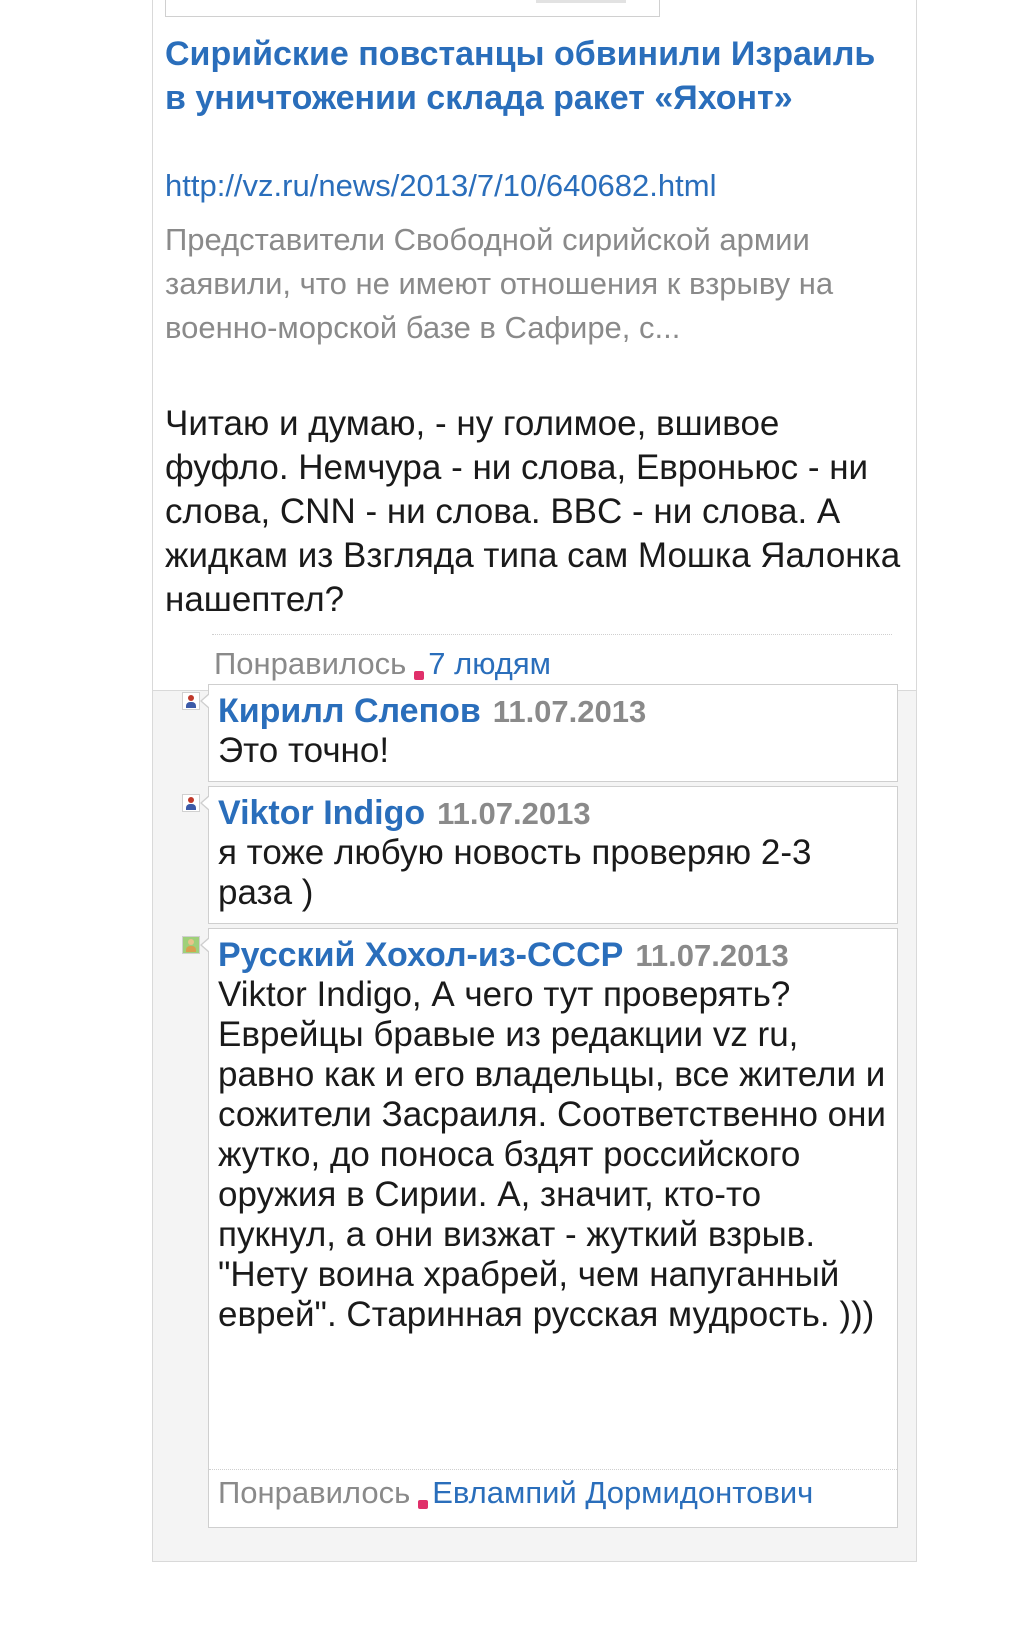  I want to click on likes-link: 7 людям, so click(489, 663).